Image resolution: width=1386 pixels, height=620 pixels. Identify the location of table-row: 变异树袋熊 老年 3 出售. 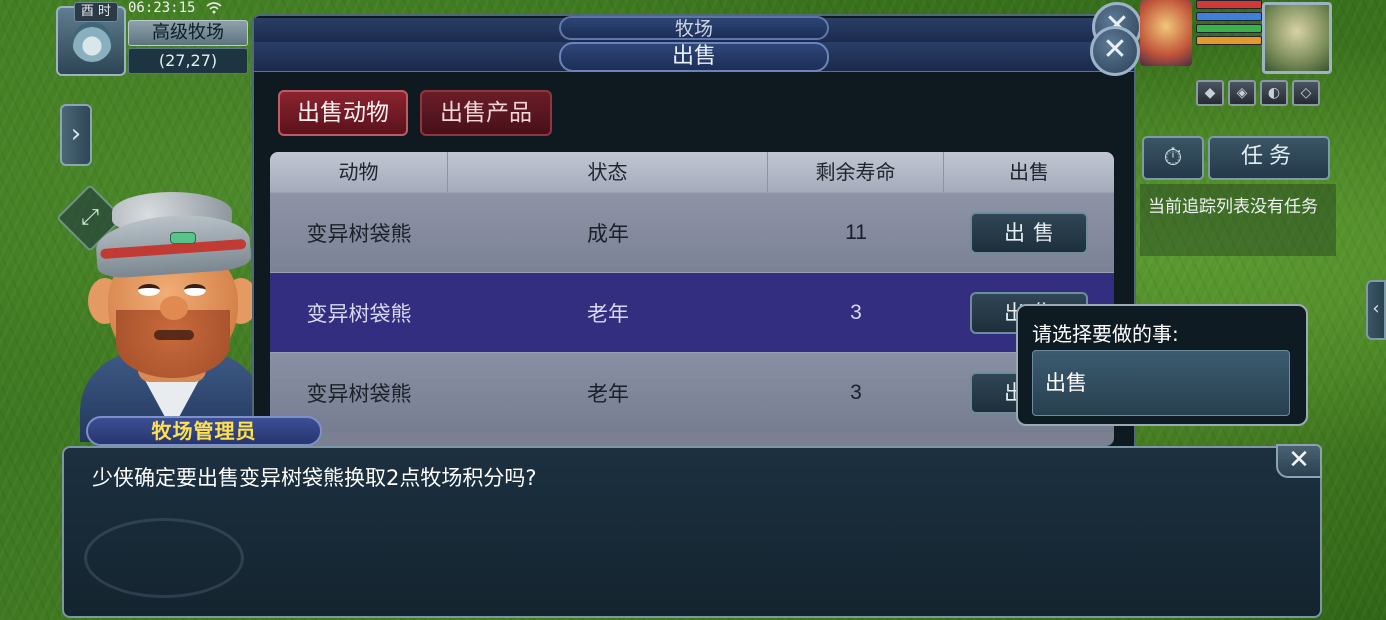
(692, 392).